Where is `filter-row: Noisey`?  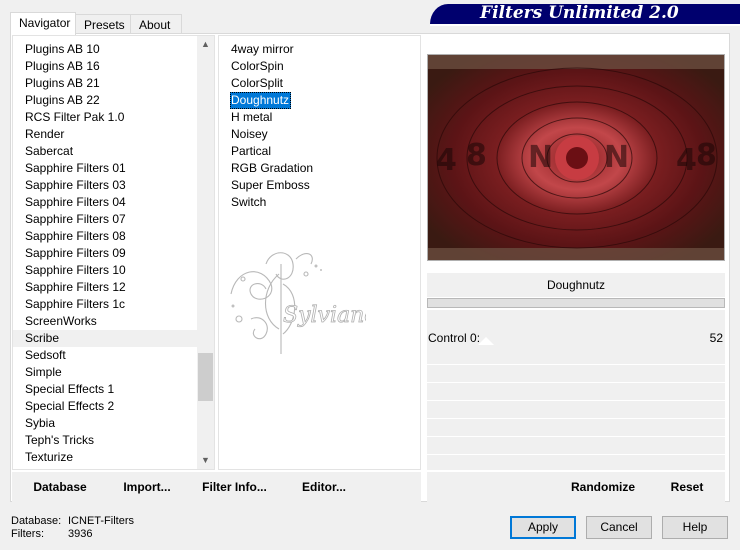 filter-row: Noisey is located at coordinates (319, 134).